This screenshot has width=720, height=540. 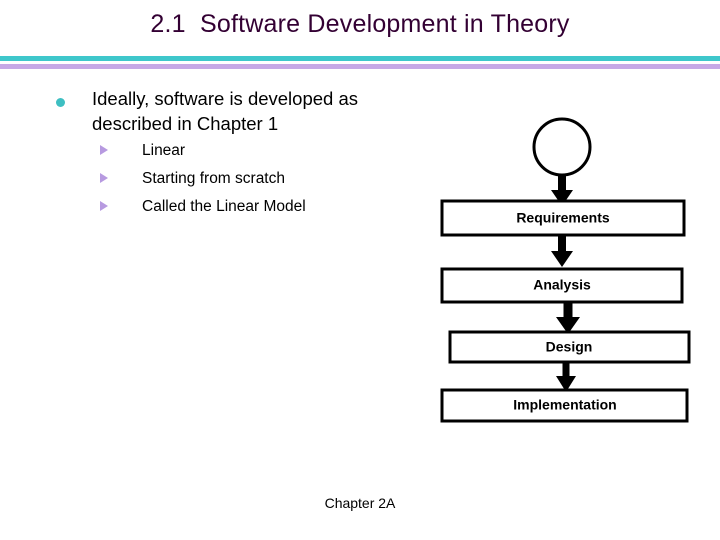 I want to click on arrow-requirements-to-analysis, so click(x=562, y=251).